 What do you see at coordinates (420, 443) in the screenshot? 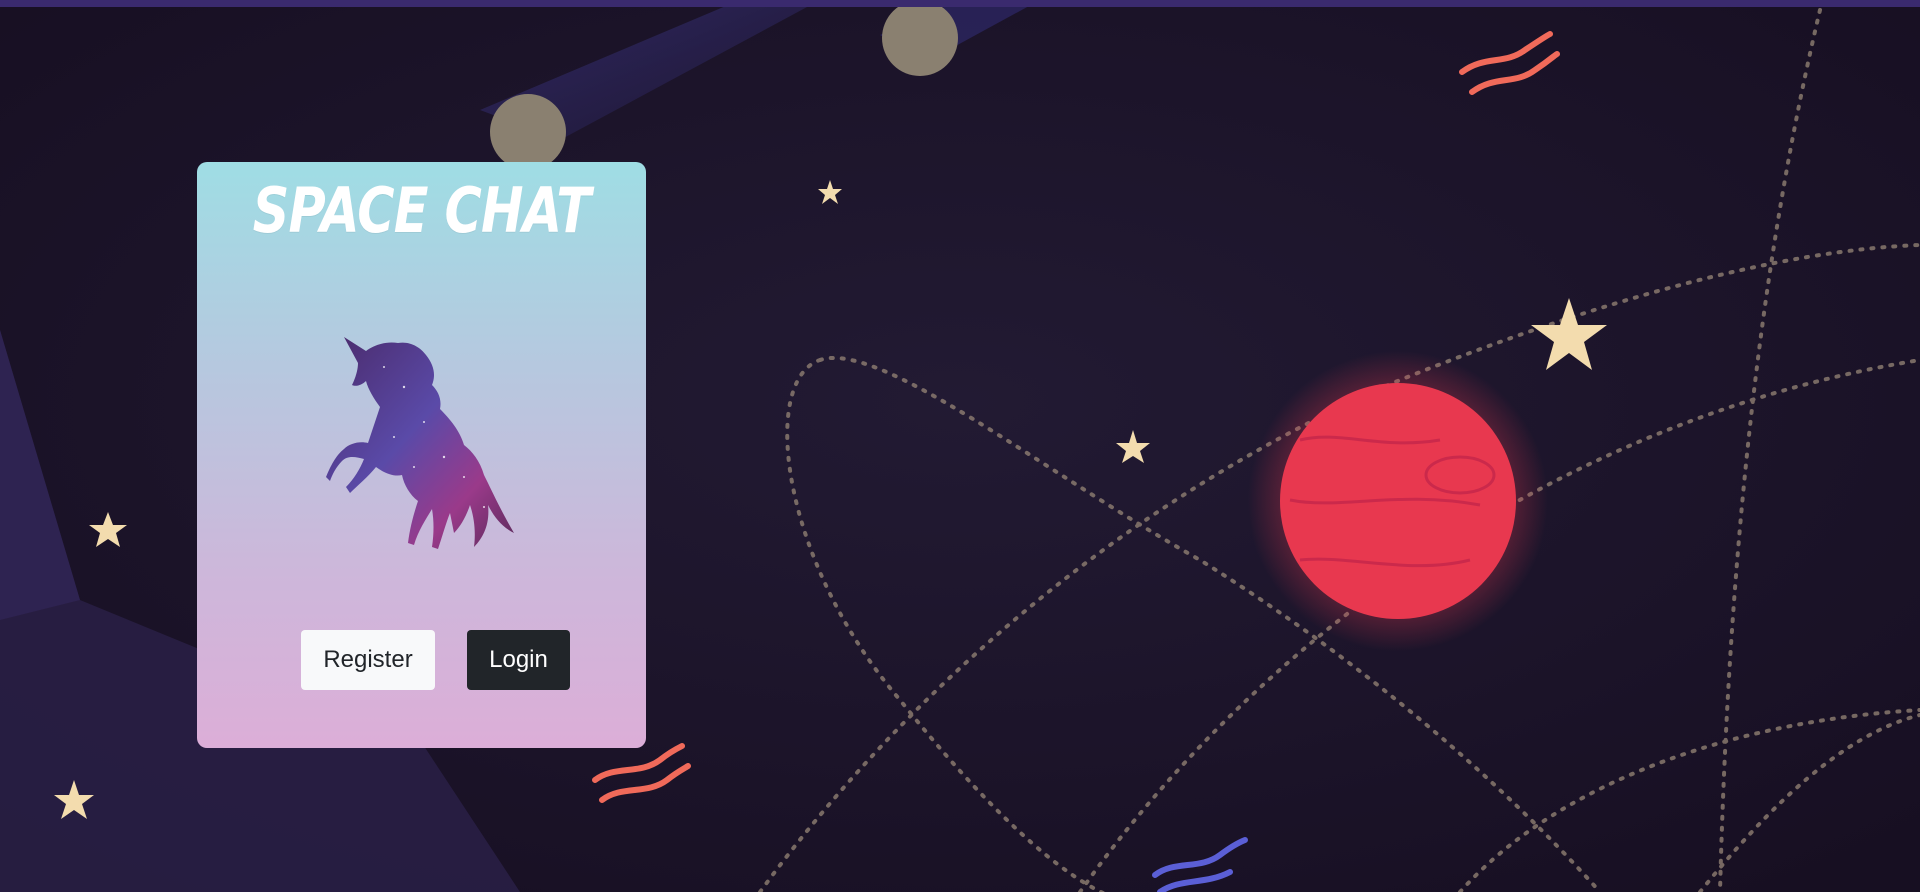
I see `unicorn-icon` at bounding box center [420, 443].